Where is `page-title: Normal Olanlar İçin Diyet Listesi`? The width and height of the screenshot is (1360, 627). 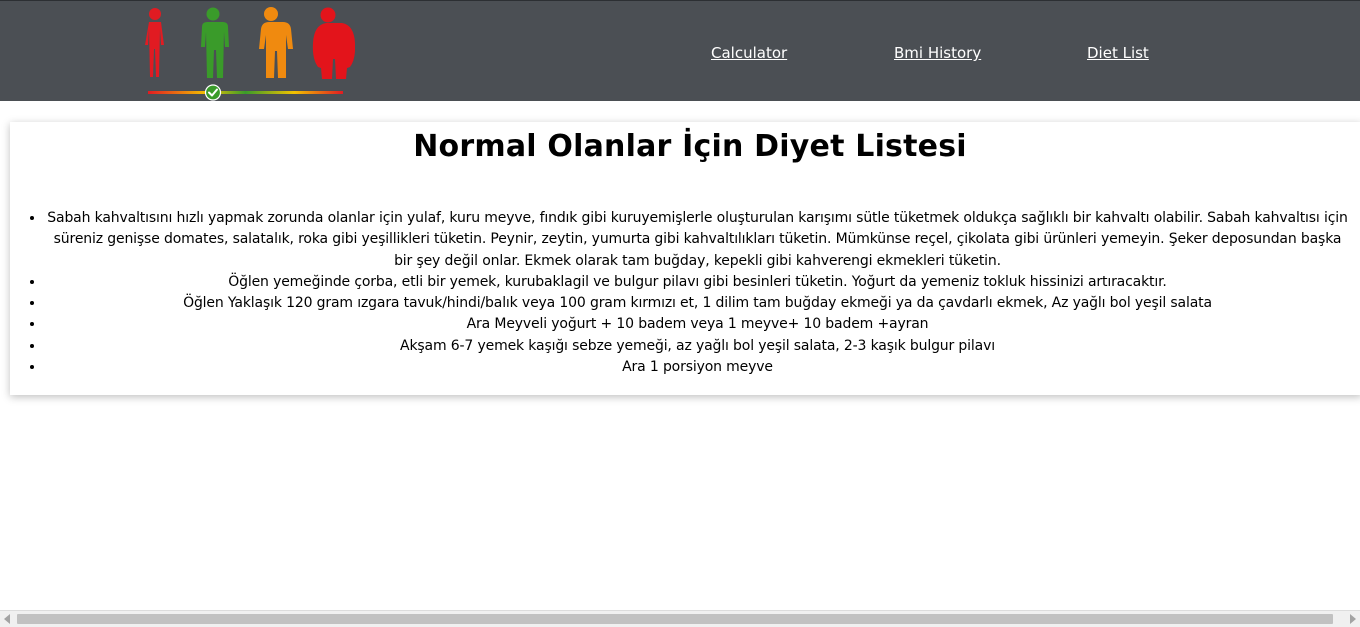 page-title: Normal Olanlar İçin Diyet Listesi is located at coordinates (690, 146).